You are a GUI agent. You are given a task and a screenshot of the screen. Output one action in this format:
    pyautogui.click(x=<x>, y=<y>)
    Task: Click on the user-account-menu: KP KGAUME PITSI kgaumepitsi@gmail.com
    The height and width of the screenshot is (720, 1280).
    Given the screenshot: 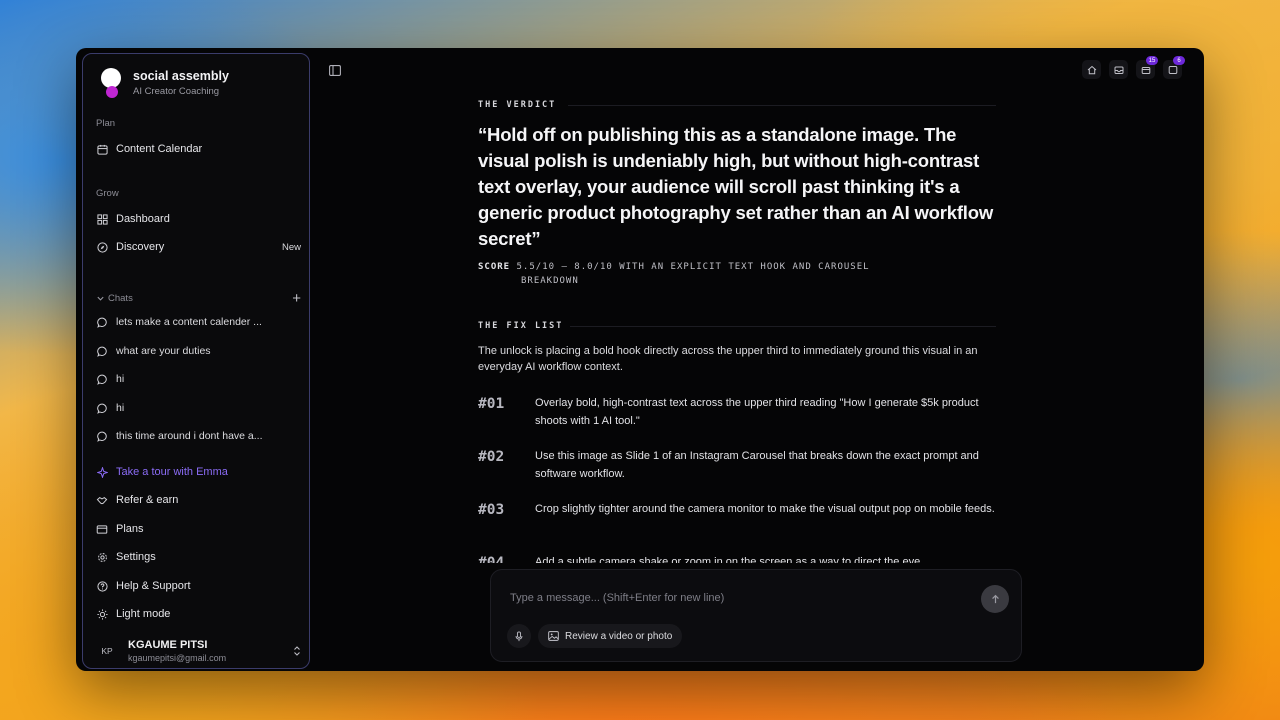 What is the action you would take?
    pyautogui.click(x=198, y=651)
    